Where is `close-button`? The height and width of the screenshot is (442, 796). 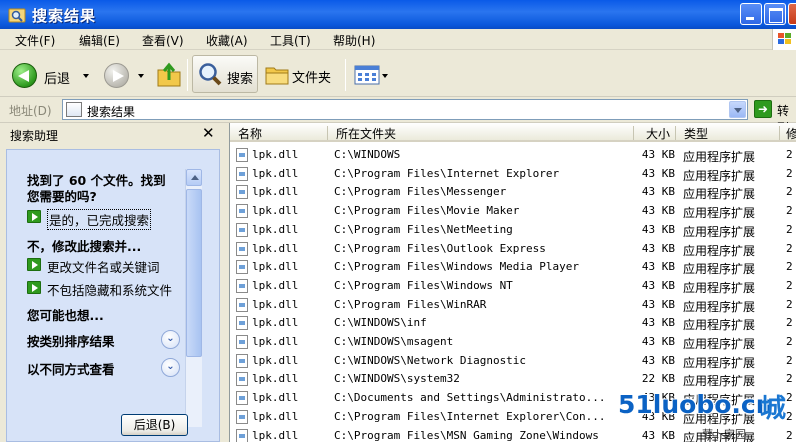 close-button is located at coordinates (792, 14).